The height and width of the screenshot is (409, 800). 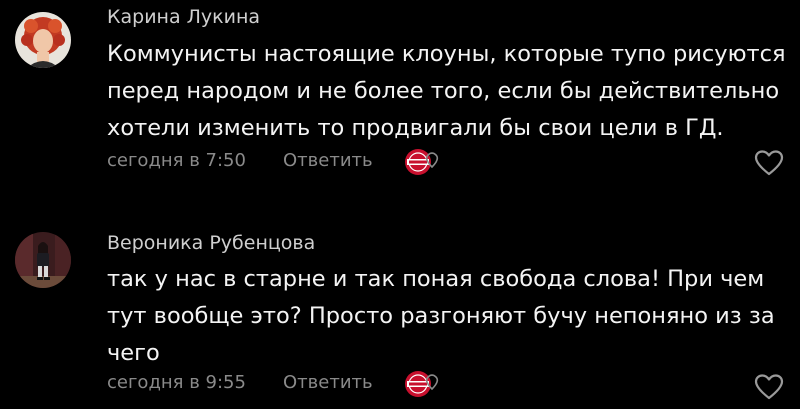 I want to click on comment-timestamp: сегодня в 7:50, so click(x=176, y=160).